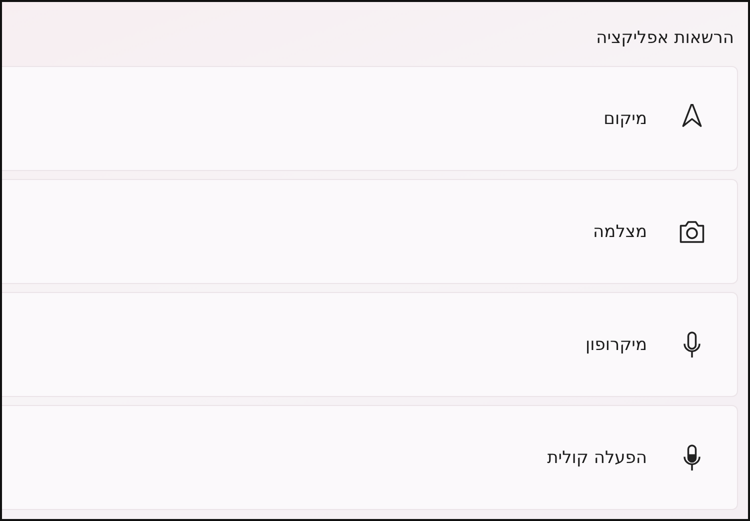 This screenshot has width=750, height=521. I want to click on permission-label: מיקרופון, so click(616, 344).